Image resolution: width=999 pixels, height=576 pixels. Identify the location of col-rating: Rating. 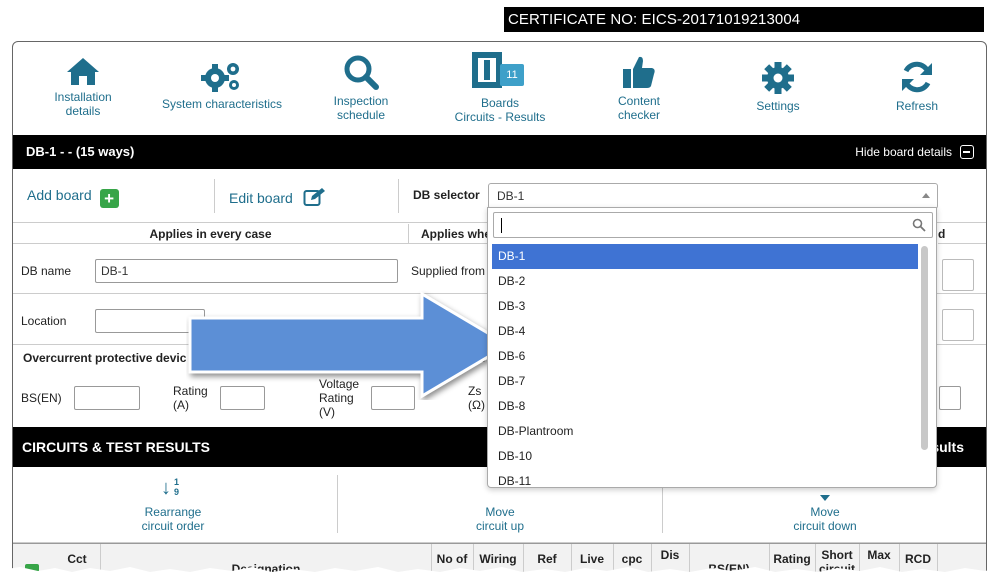
(792, 559).